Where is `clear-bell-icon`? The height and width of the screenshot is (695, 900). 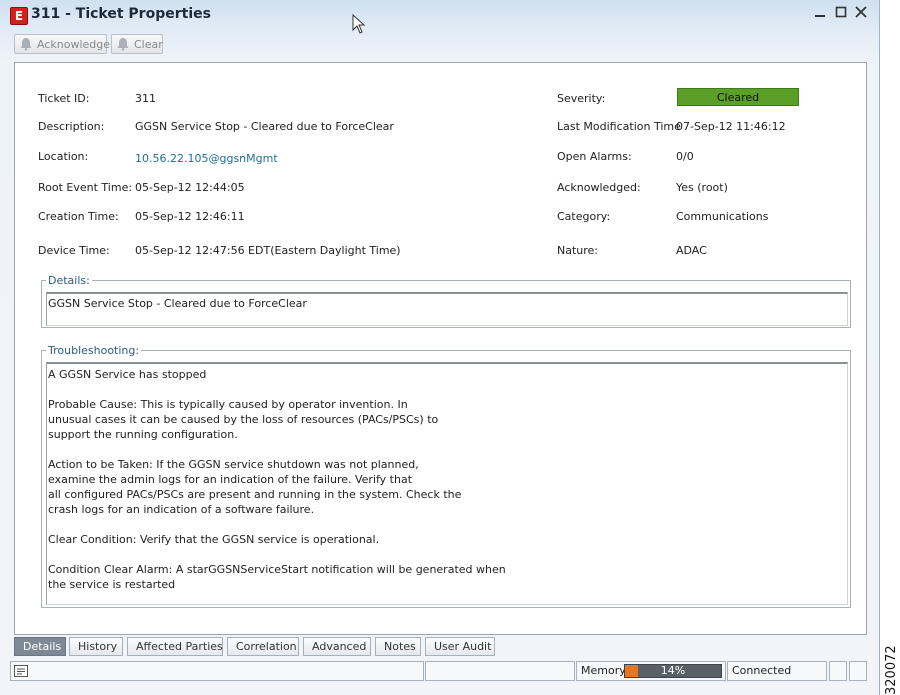 clear-bell-icon is located at coordinates (123, 44).